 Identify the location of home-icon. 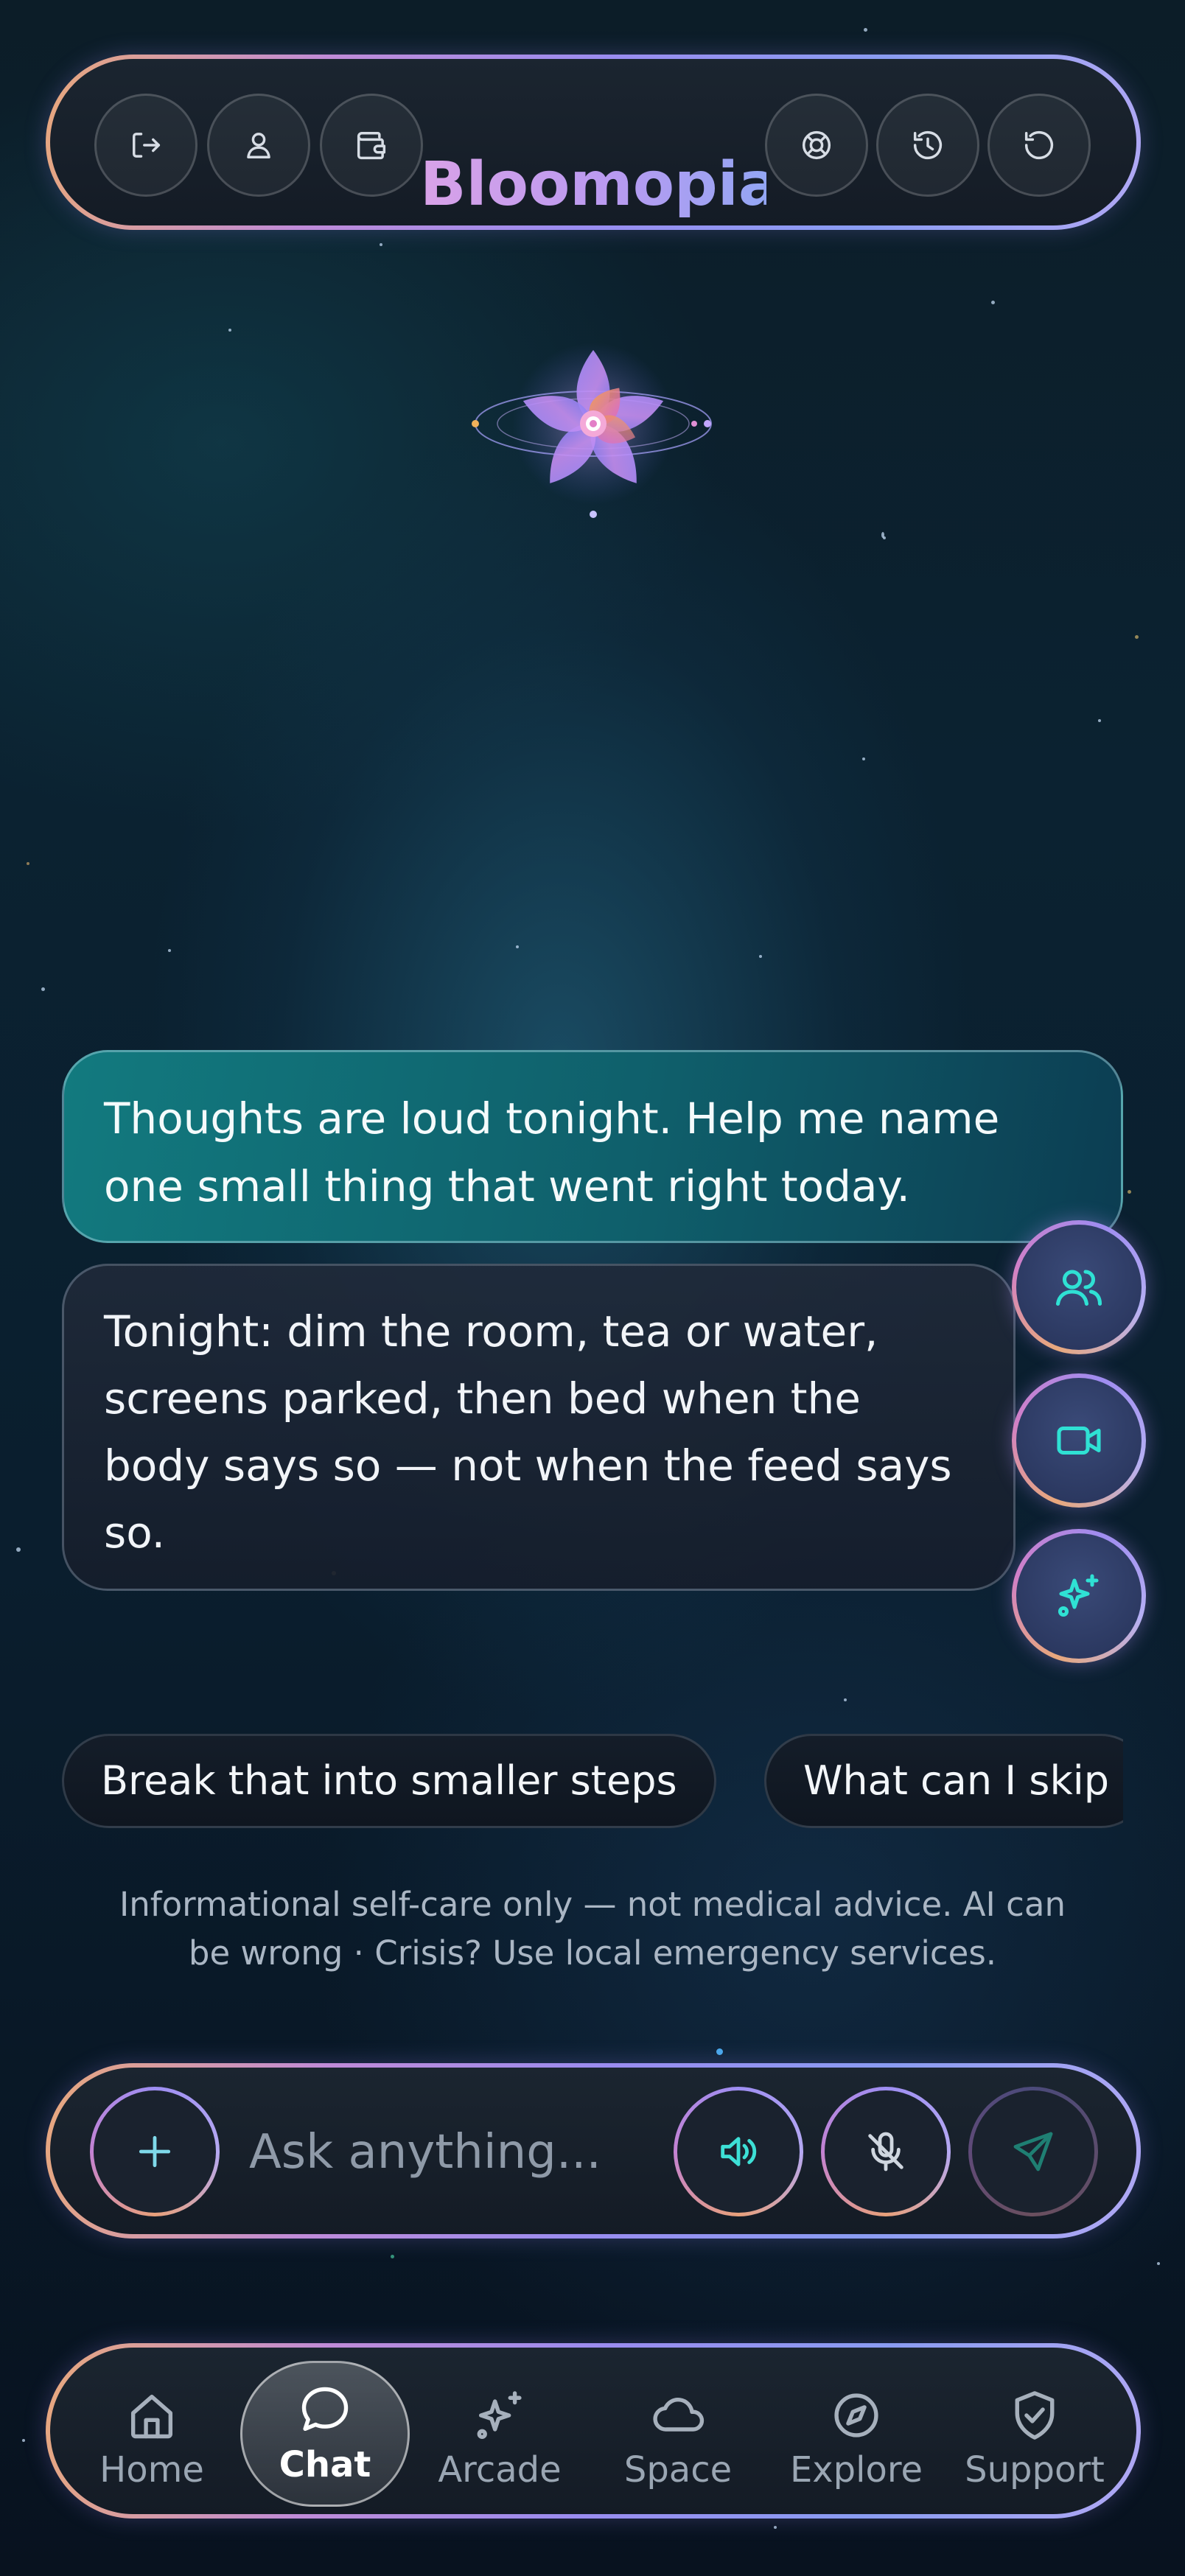
(151, 2416).